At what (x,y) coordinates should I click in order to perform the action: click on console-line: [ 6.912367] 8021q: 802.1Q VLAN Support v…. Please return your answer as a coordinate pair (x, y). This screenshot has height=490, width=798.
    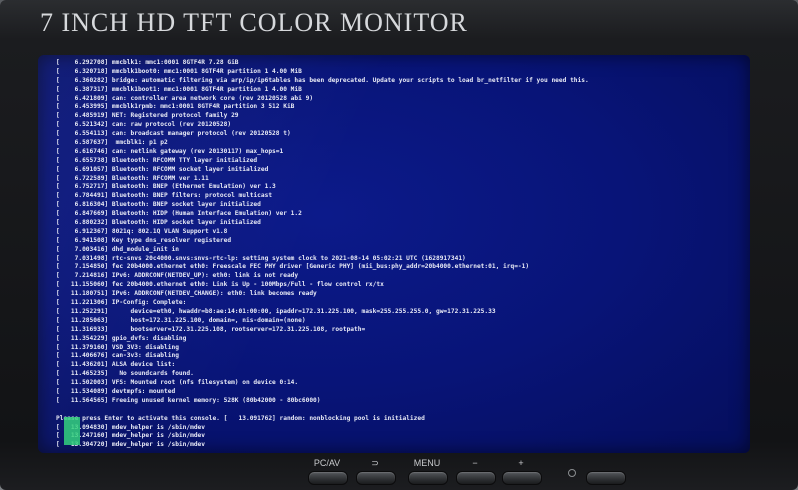
    Looking at the image, I should click on (142, 231).